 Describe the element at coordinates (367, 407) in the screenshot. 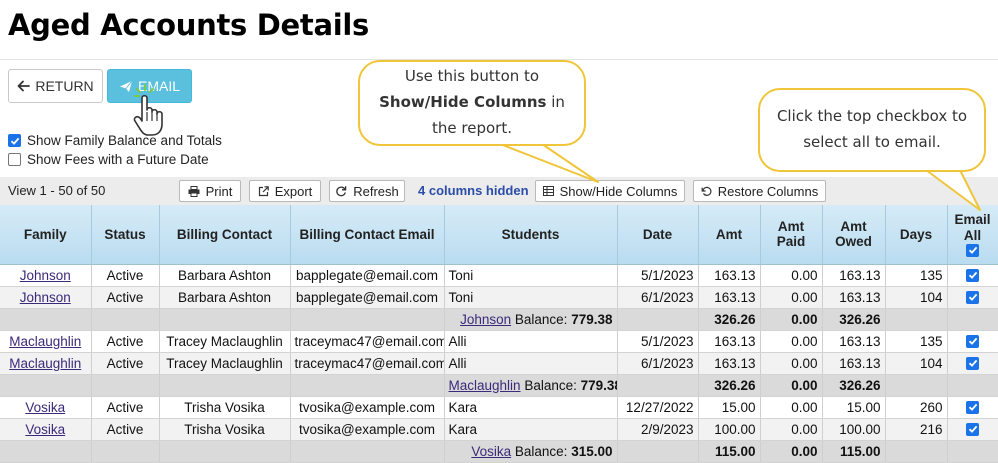

I see `billing-email-cell: tvosika@example.com` at that location.